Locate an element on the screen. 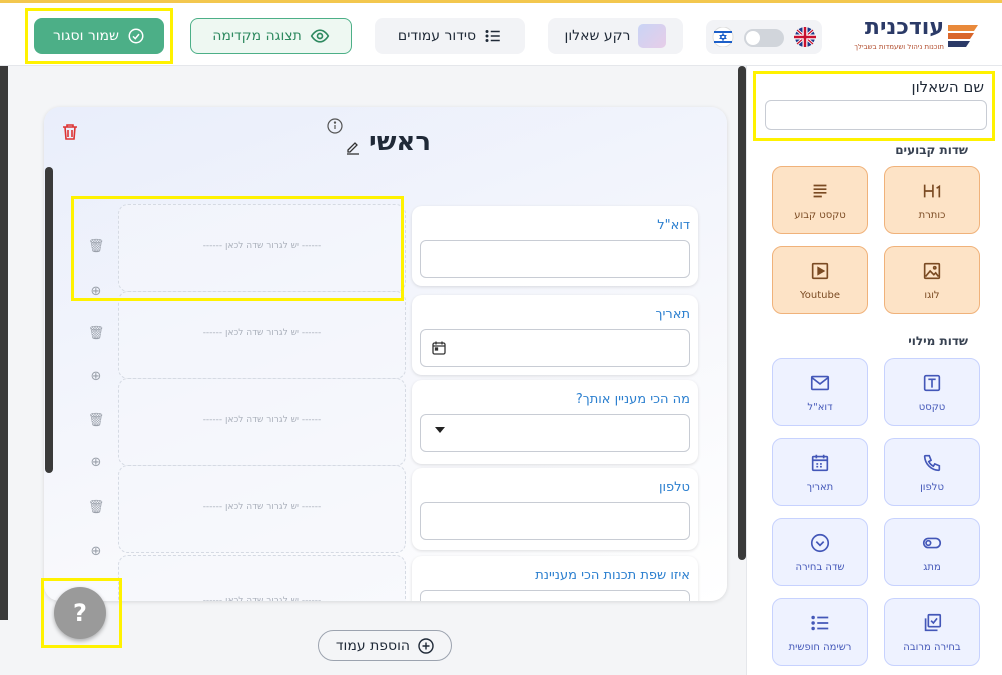  tile-date-label: תאריך is located at coordinates (820, 487).